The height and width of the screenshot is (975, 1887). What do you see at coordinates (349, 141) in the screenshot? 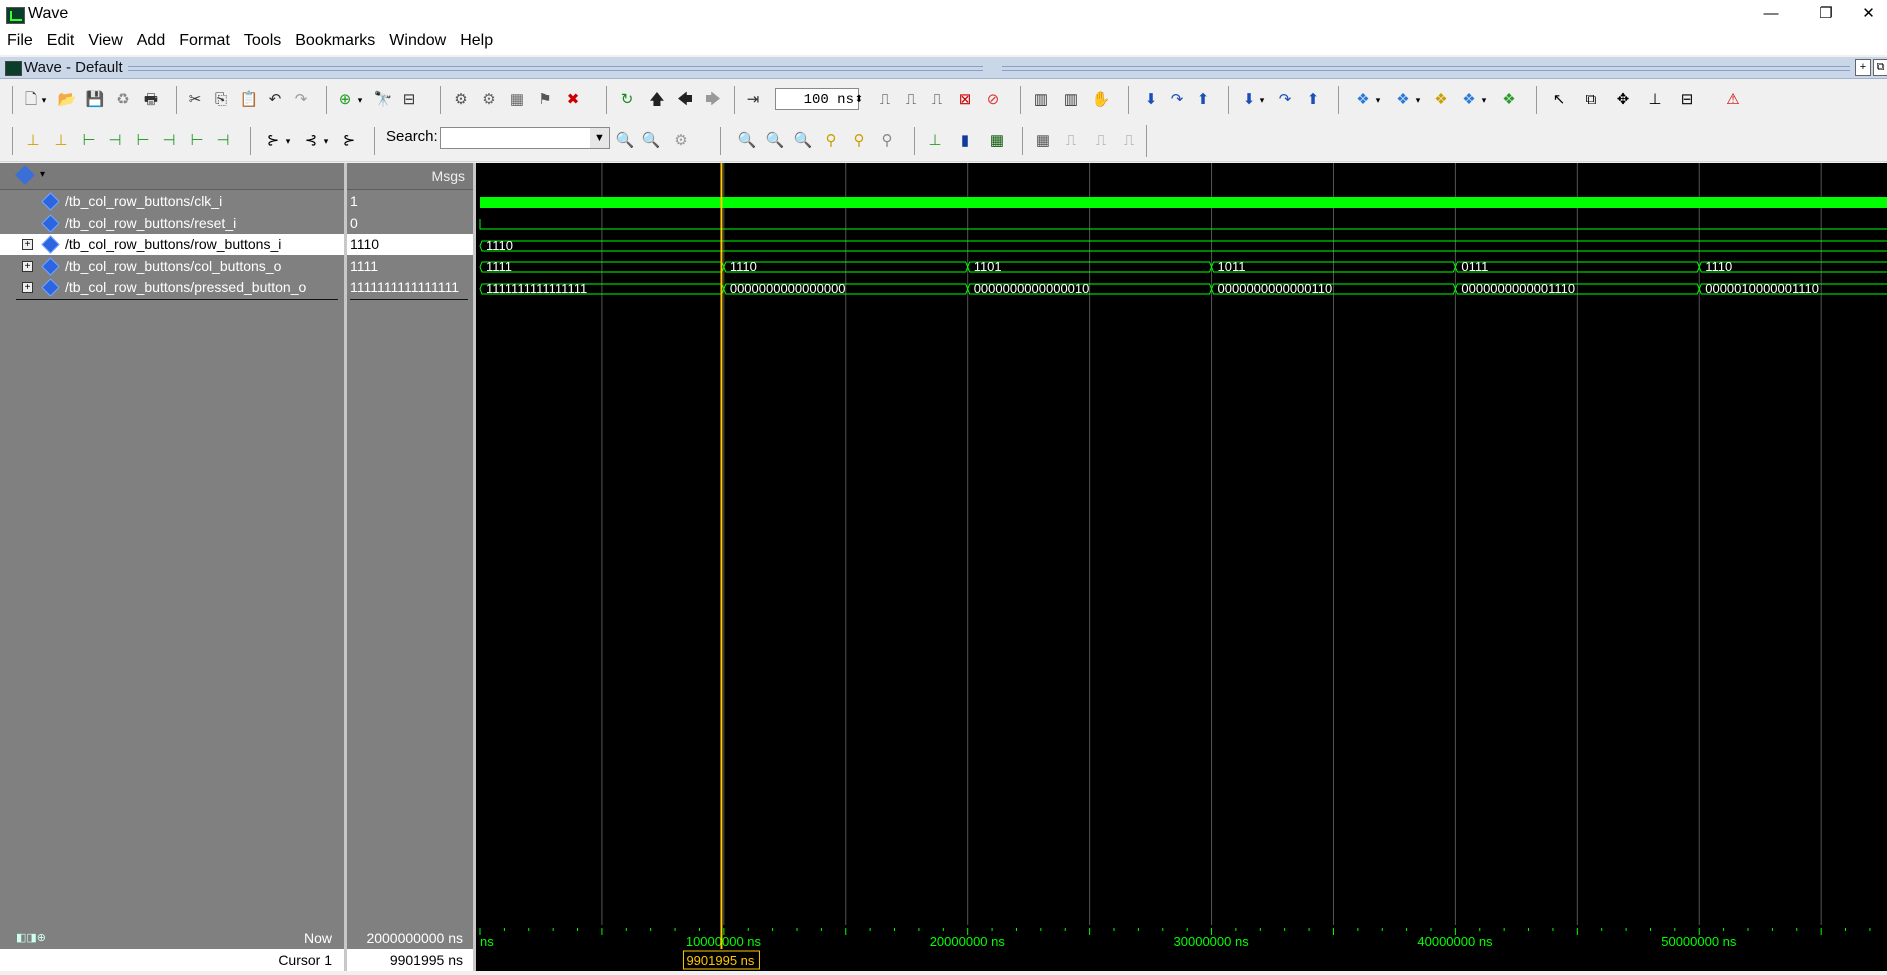
I see `expand-icon: ⊱` at bounding box center [349, 141].